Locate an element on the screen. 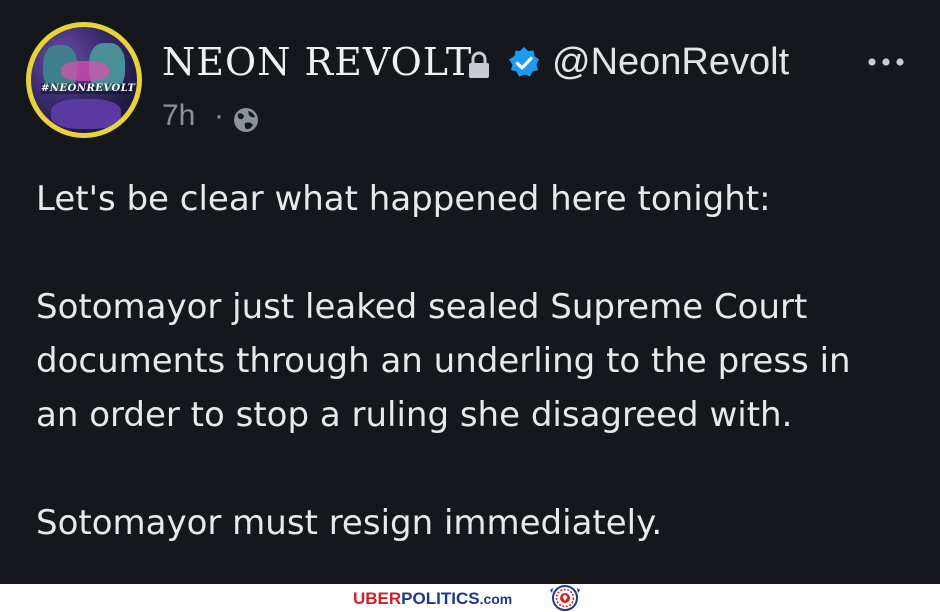 The width and height of the screenshot is (940, 612). more-options-icon is located at coordinates (886, 62).